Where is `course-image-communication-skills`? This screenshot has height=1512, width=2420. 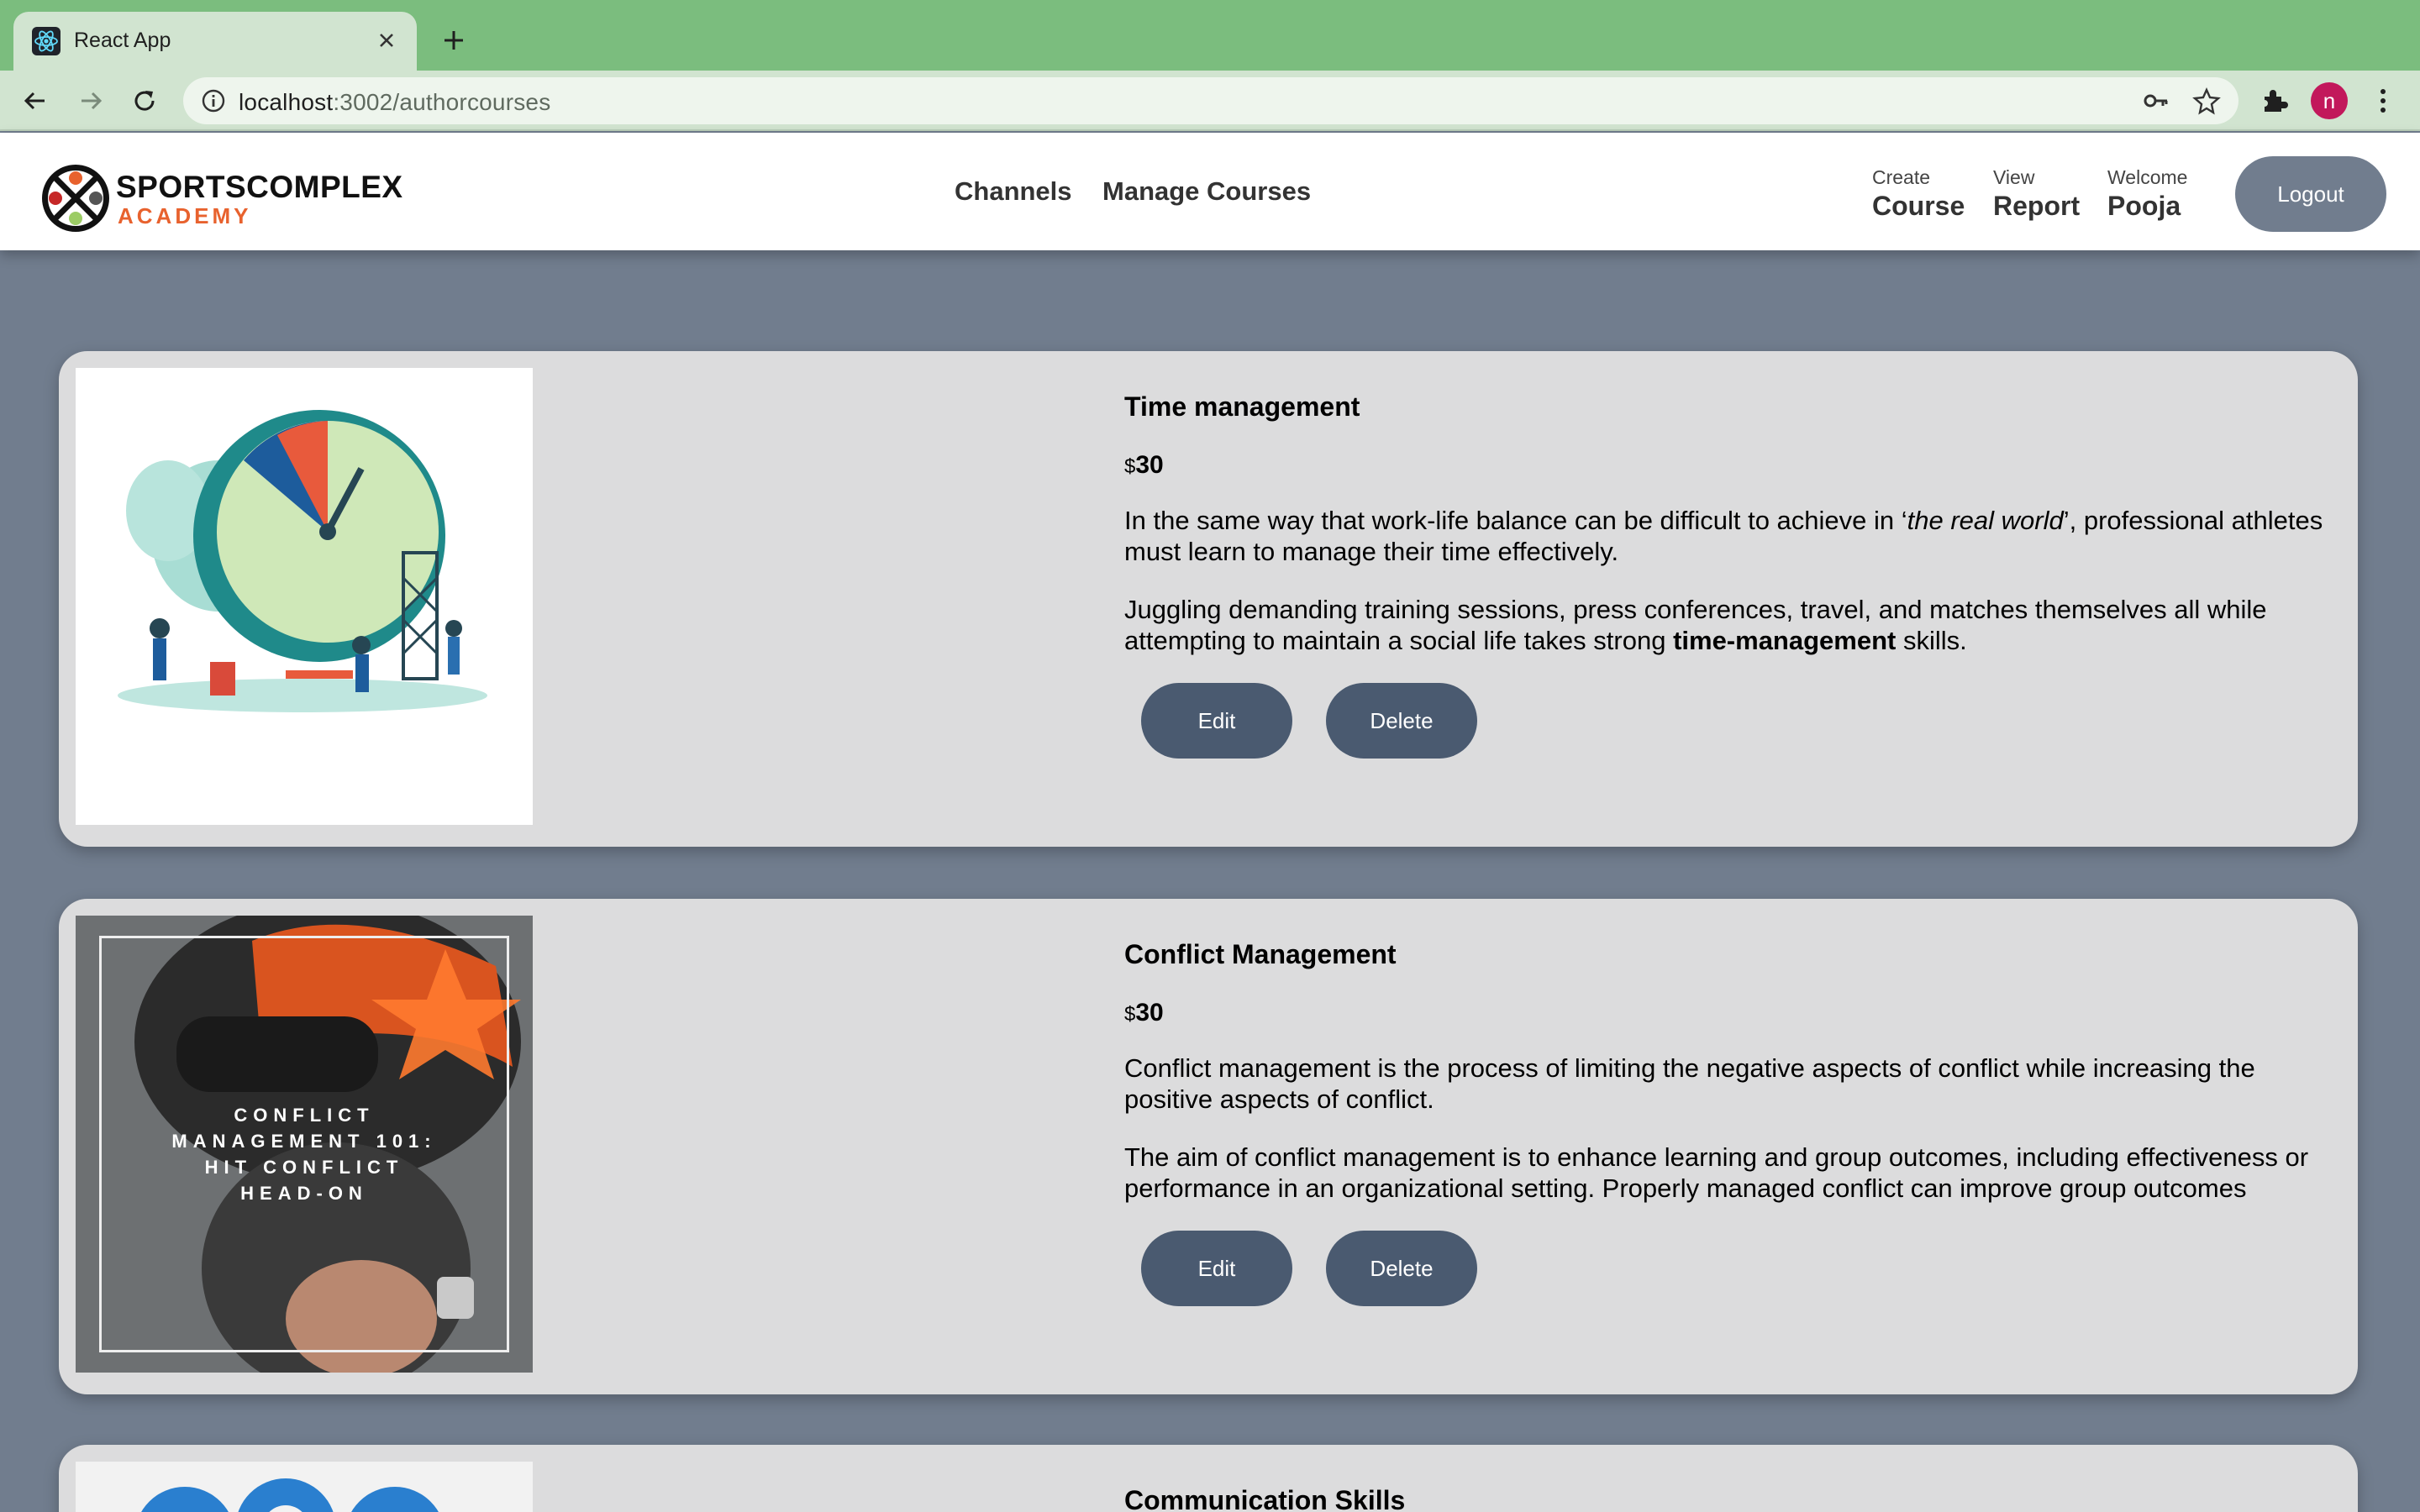
course-image-communication-skills is located at coordinates (304, 1487).